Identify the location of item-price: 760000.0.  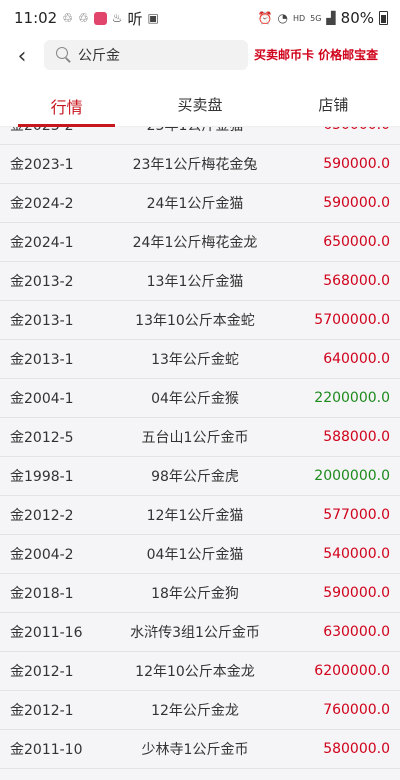
(356, 710).